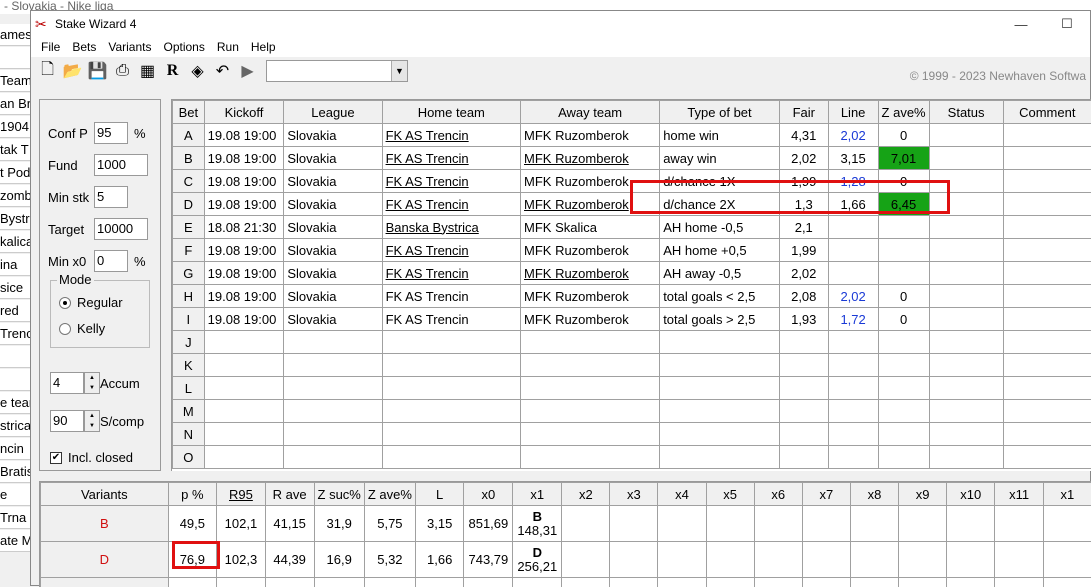 The image size is (1091, 587). I want to click on variants-column-header: x3, so click(634, 494).